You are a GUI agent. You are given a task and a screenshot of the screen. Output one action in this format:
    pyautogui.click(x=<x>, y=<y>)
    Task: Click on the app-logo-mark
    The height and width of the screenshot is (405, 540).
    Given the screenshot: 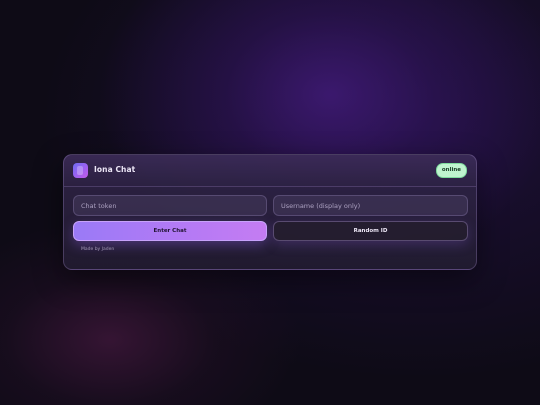 What is the action you would take?
    pyautogui.click(x=80, y=170)
    